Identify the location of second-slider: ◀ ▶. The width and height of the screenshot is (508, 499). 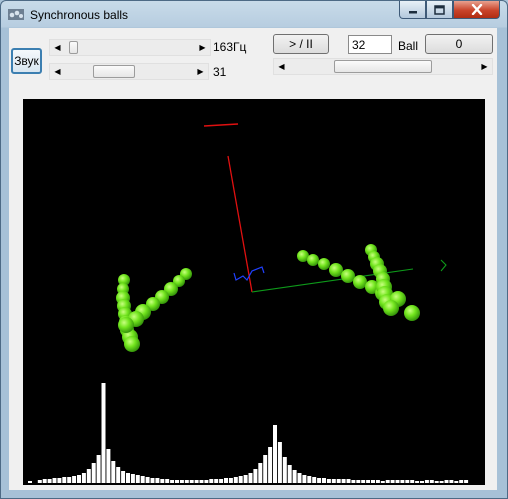
(129, 71).